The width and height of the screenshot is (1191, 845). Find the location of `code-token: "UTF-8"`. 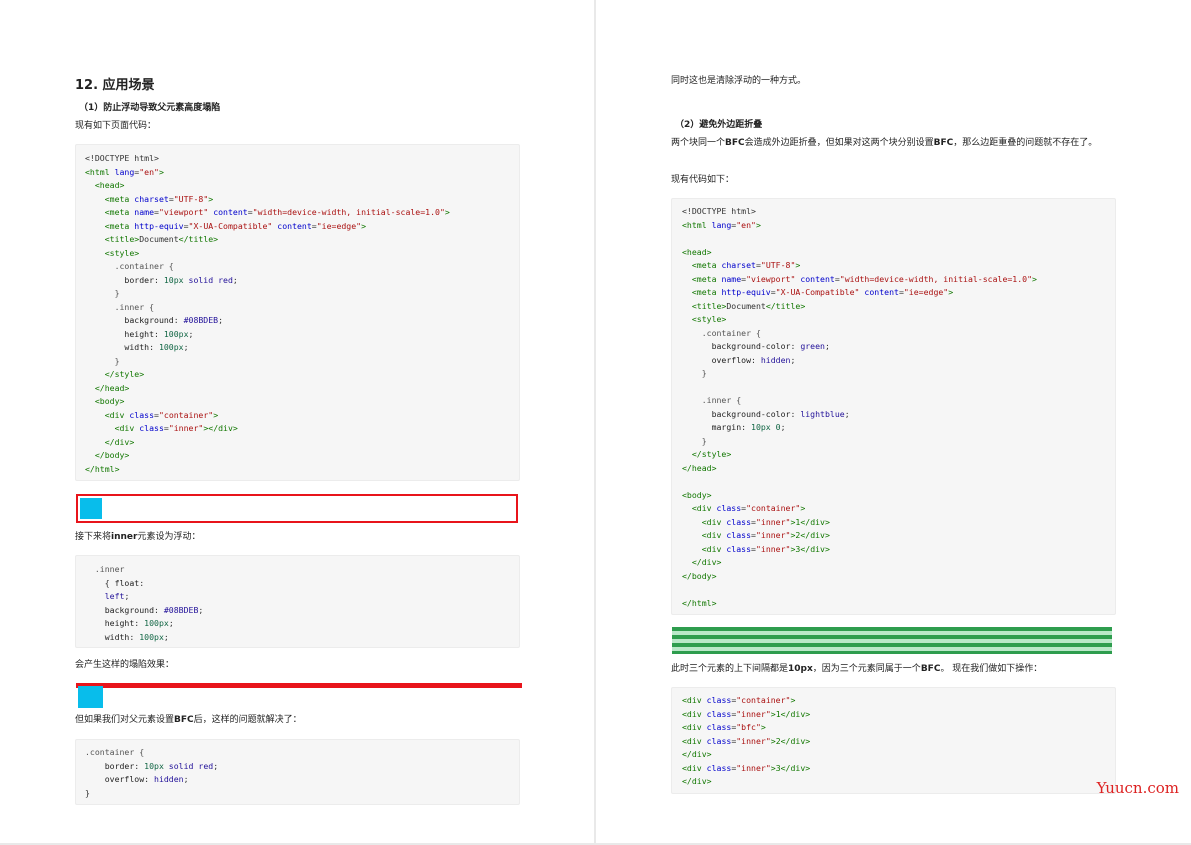

code-token: "UTF-8" is located at coordinates (191, 198).